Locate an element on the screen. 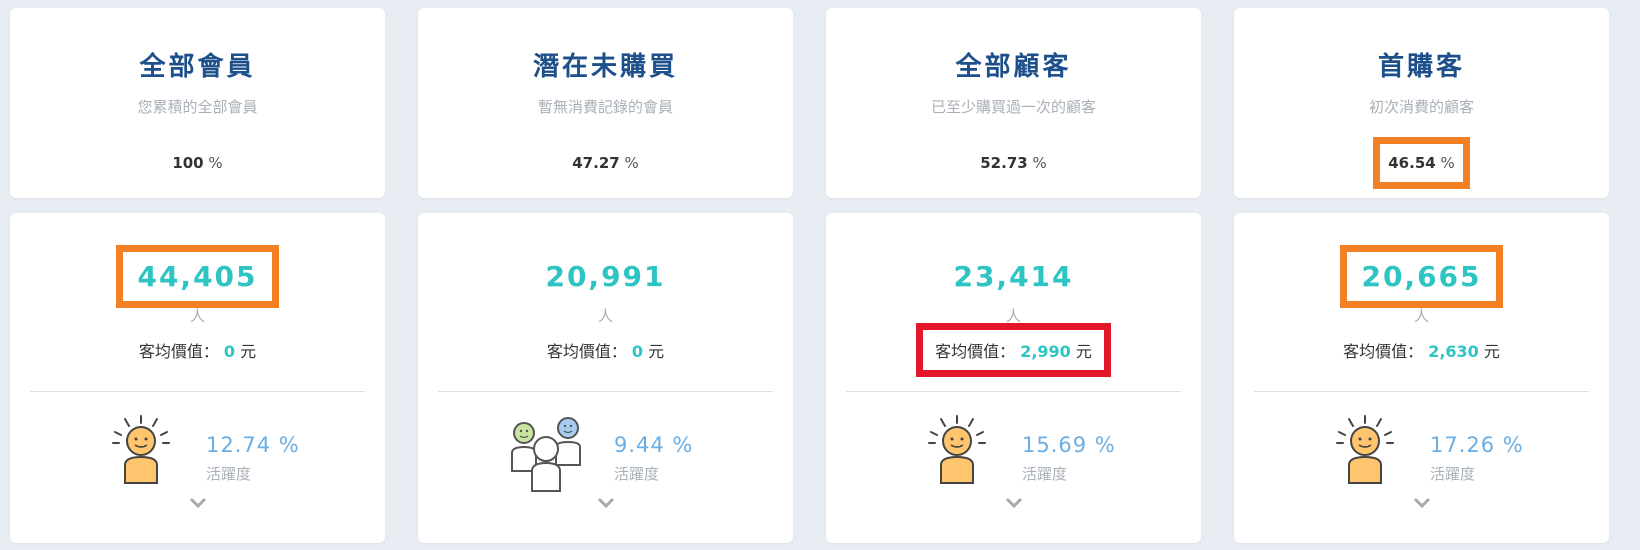 Image resolution: width=1640 pixels, height=550 pixels. member-count: 20,991 is located at coordinates (605, 276).